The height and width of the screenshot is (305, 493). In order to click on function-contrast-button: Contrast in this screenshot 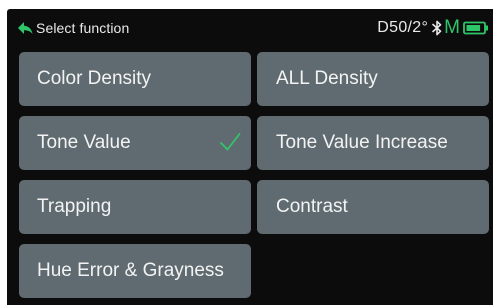, I will do `click(373, 207)`.